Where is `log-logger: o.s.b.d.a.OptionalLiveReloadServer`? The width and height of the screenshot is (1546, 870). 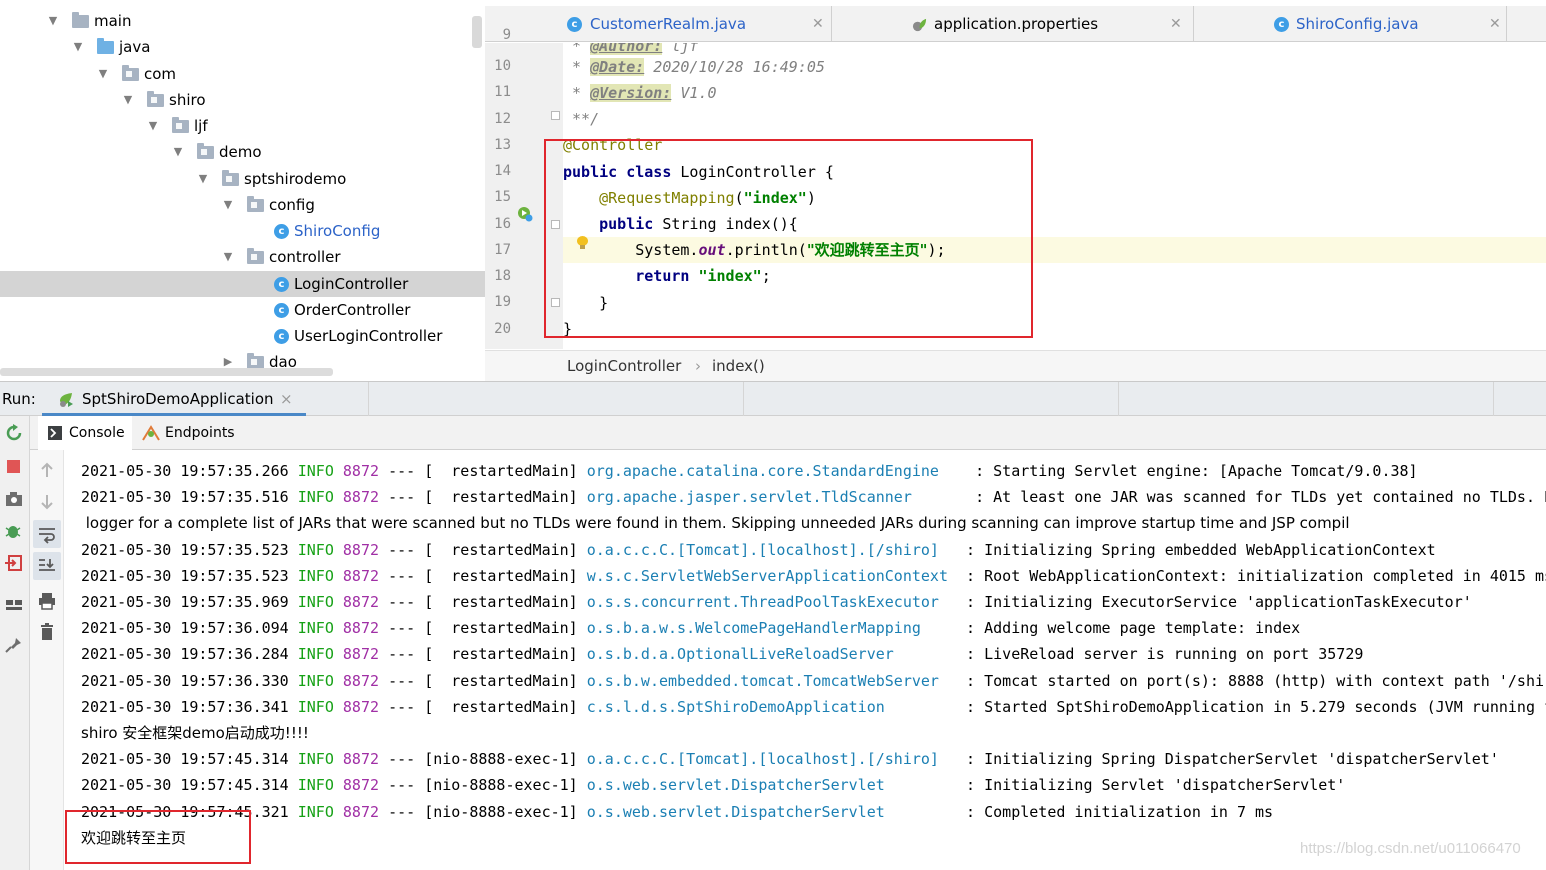 log-logger: o.s.b.d.a.OptionalLiveReloadServer is located at coordinates (772, 654).